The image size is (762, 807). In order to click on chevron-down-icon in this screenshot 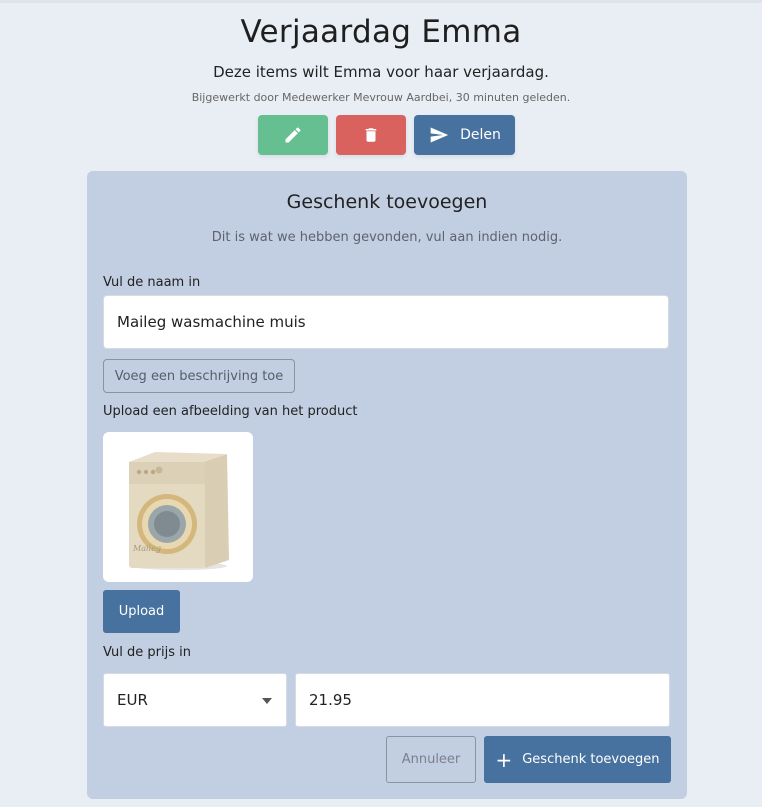, I will do `click(267, 701)`.